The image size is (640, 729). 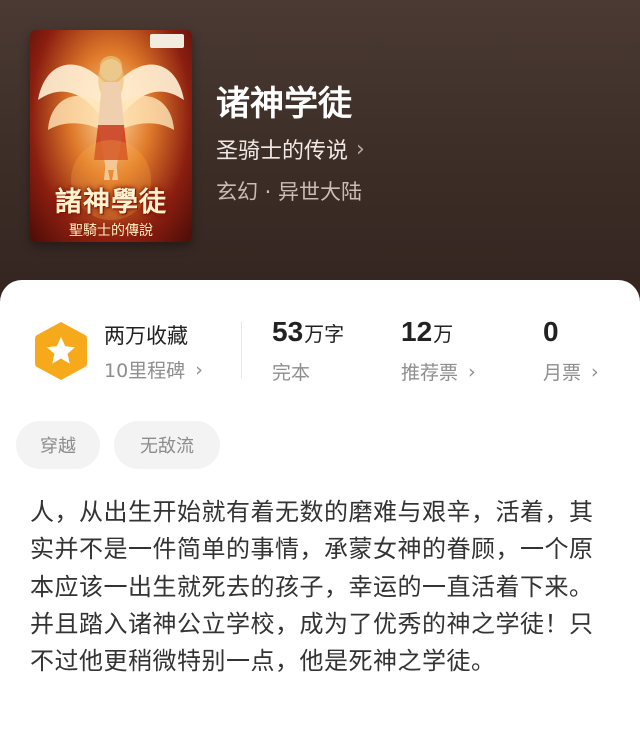 I want to click on monthly-value: 0, so click(x=551, y=331).